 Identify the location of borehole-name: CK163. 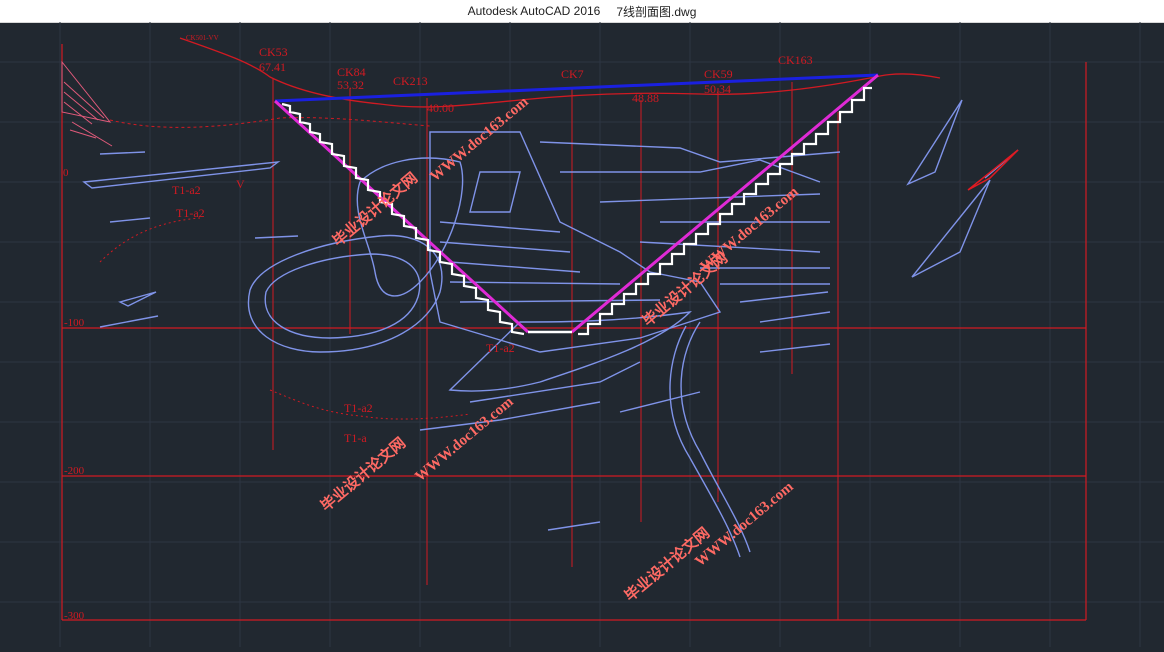
(795, 60).